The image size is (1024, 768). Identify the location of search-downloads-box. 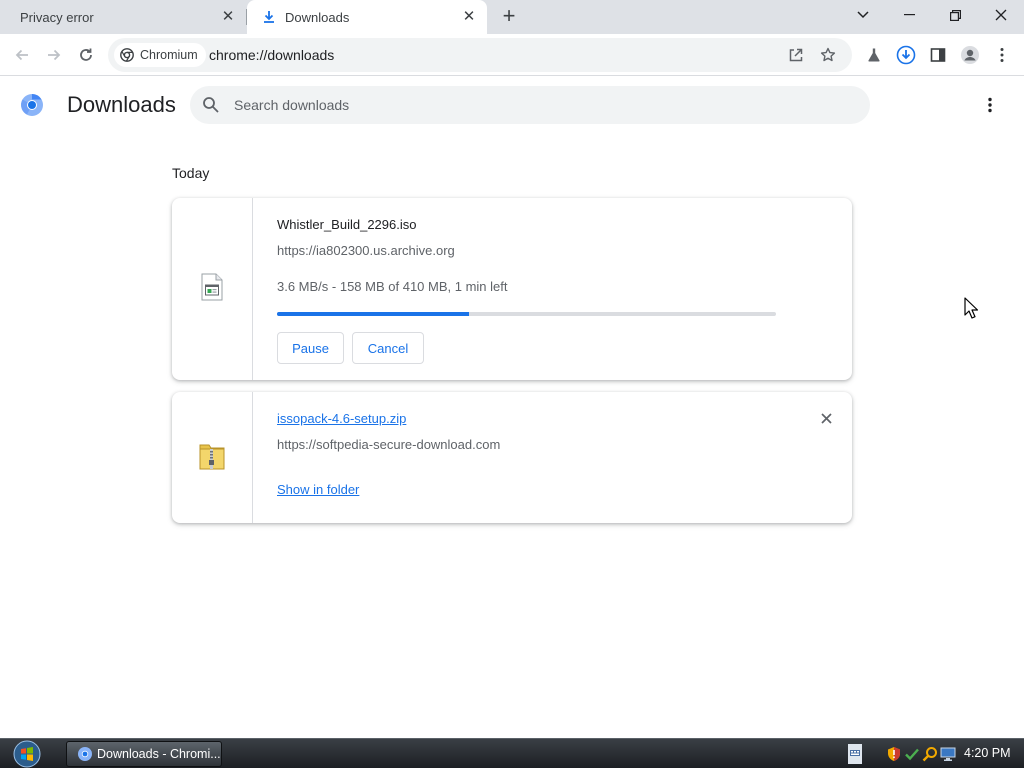
(530, 105).